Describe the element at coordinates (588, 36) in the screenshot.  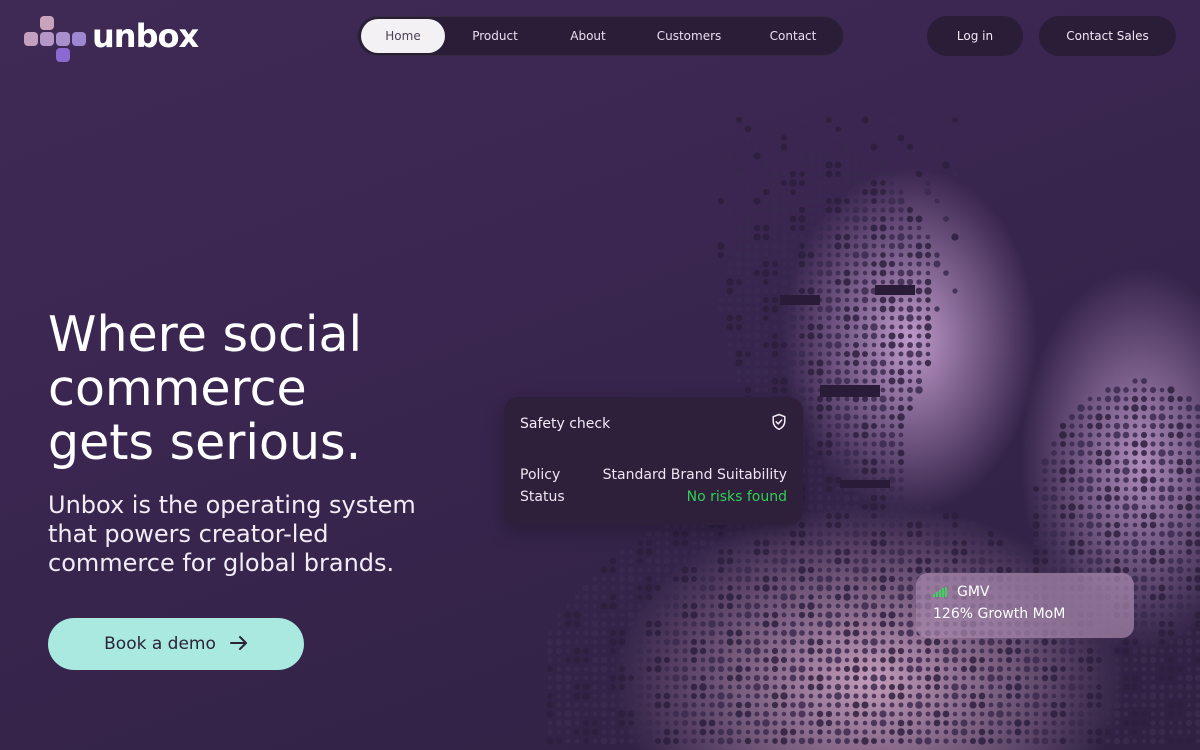
I see `nav-item-about: About` at that location.